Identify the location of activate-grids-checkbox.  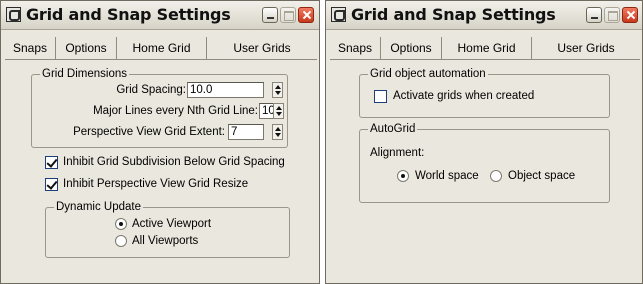
(380, 96).